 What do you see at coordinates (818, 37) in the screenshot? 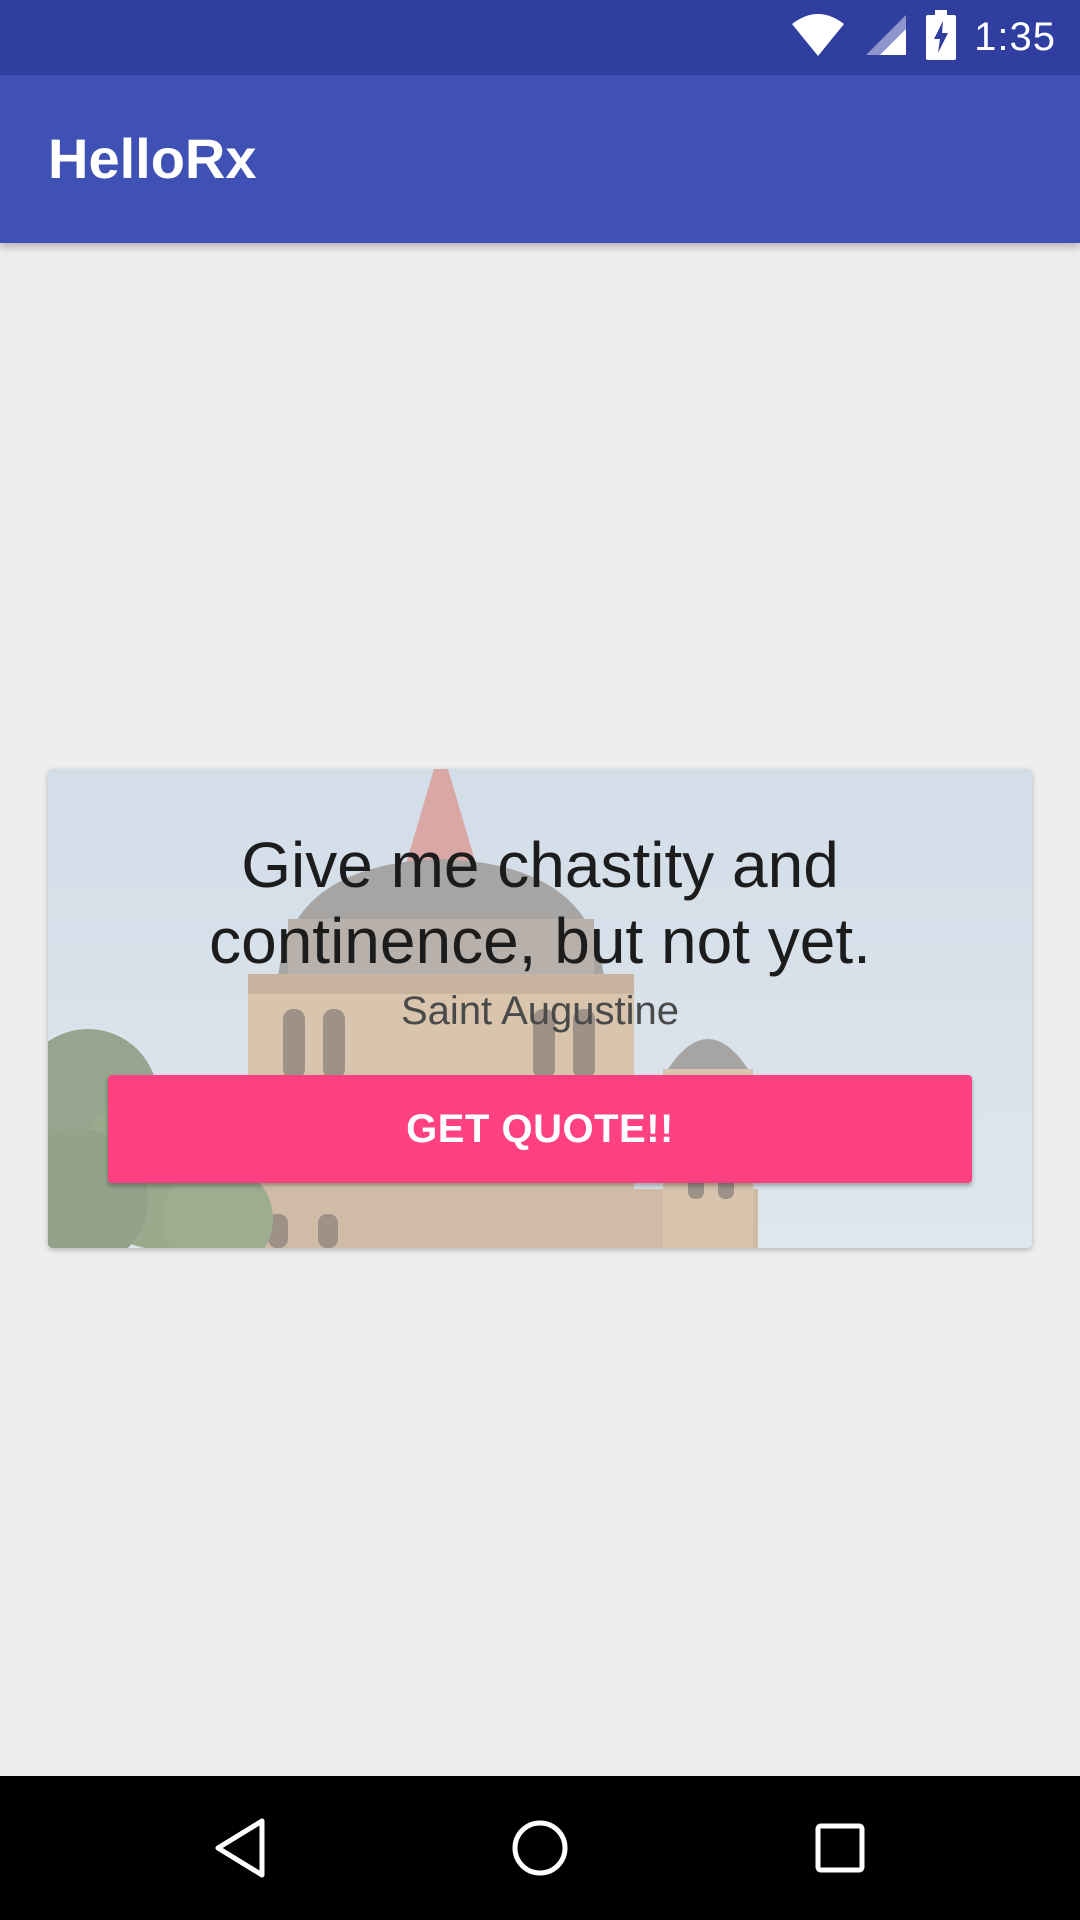
I see `wifi-icon` at bounding box center [818, 37].